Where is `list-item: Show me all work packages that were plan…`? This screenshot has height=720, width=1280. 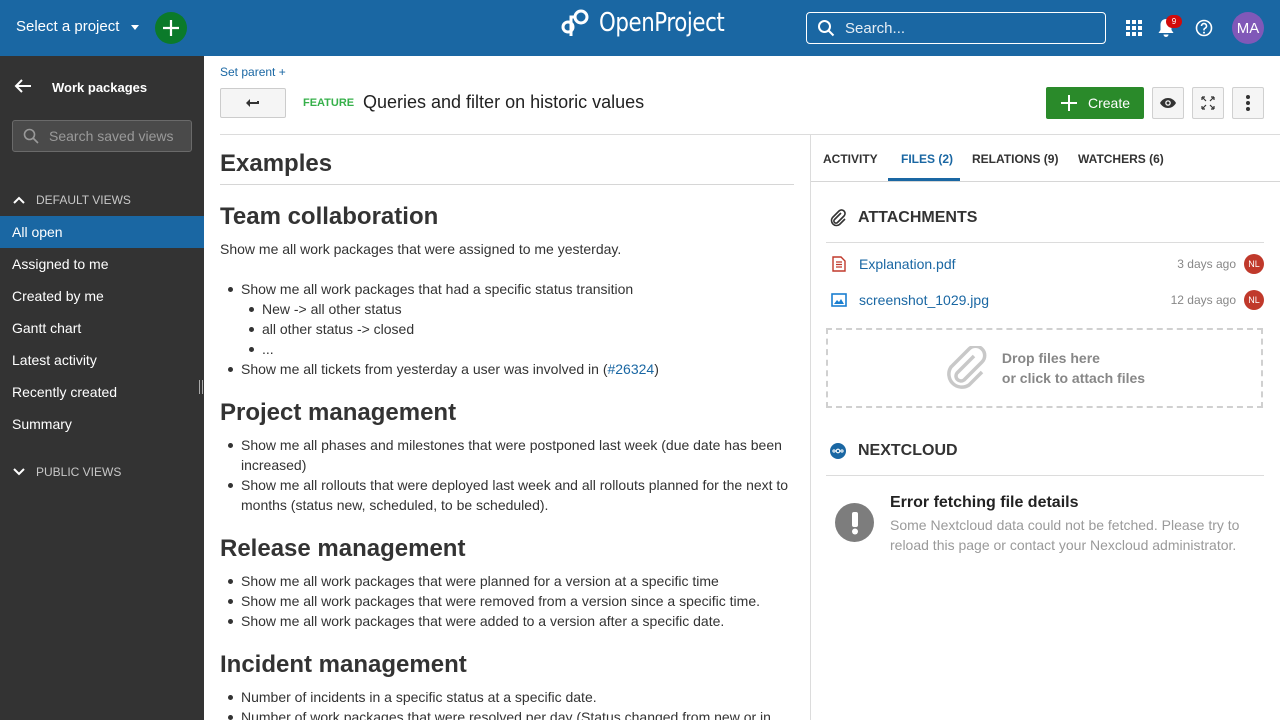
list-item: Show me all work packages that were plan… is located at coordinates (507, 581).